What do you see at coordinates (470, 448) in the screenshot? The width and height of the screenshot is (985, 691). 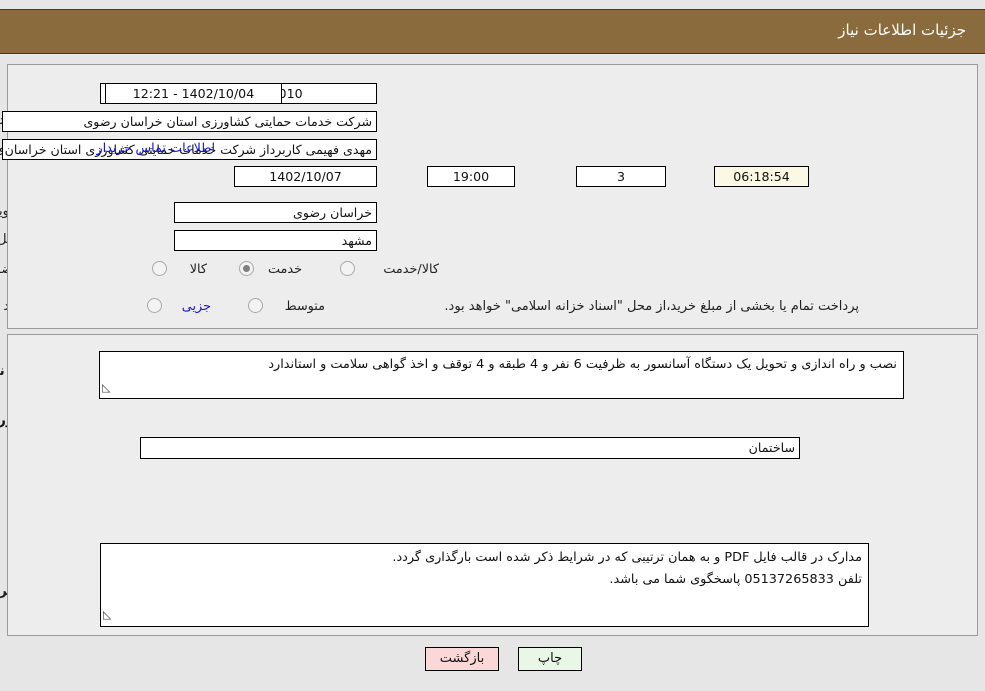 I see `service-group-value: ساختمان` at bounding box center [470, 448].